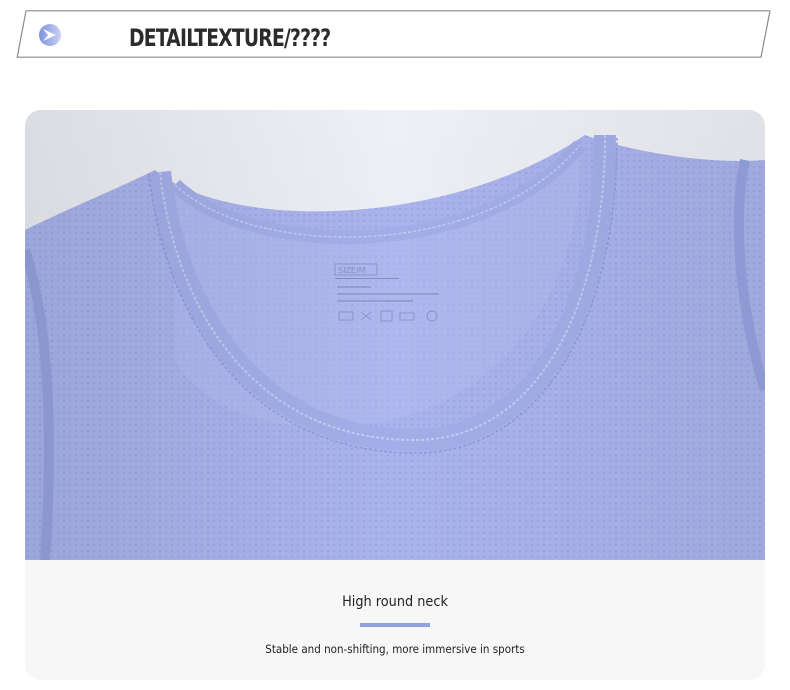  I want to click on chevron-circle-icon, so click(50, 35).